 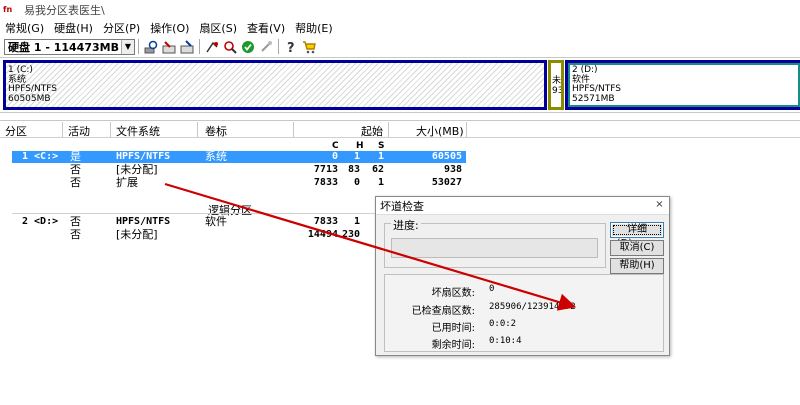 I want to click on row-start-h: 0, so click(x=356, y=182).